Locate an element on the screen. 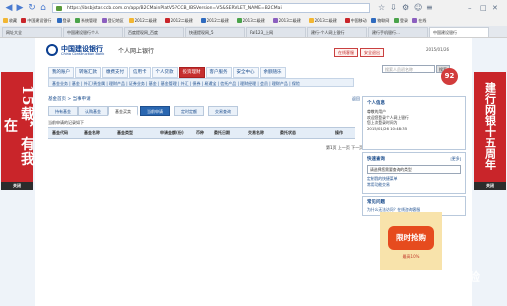 This screenshot has height=306, width=507. left-ad-close-button: 关闭 is located at coordinates (17, 186).